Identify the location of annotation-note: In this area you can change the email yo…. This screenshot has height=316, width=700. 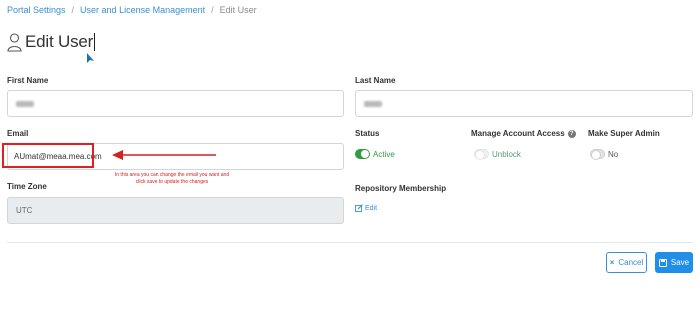
(172, 178).